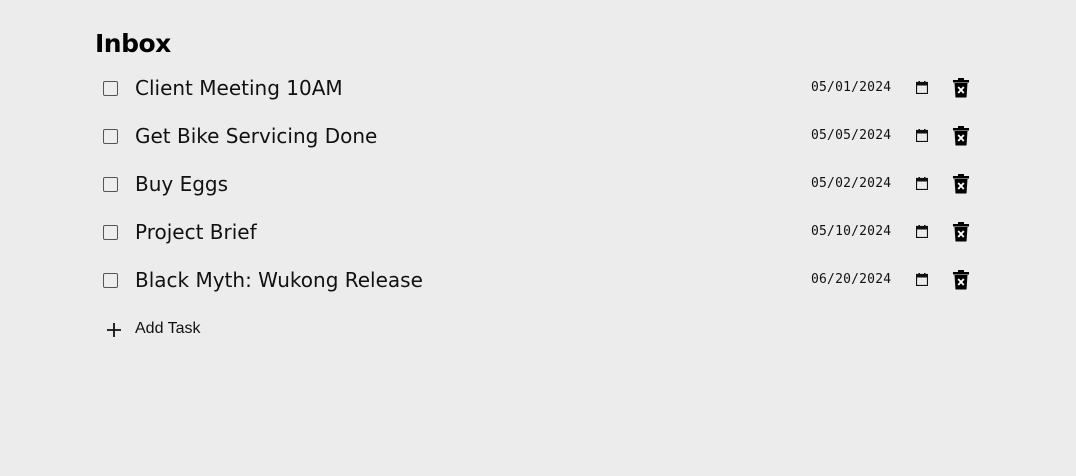 This screenshot has width=1076, height=476. What do you see at coordinates (133, 43) in the screenshot?
I see `page-title: Inbox` at bounding box center [133, 43].